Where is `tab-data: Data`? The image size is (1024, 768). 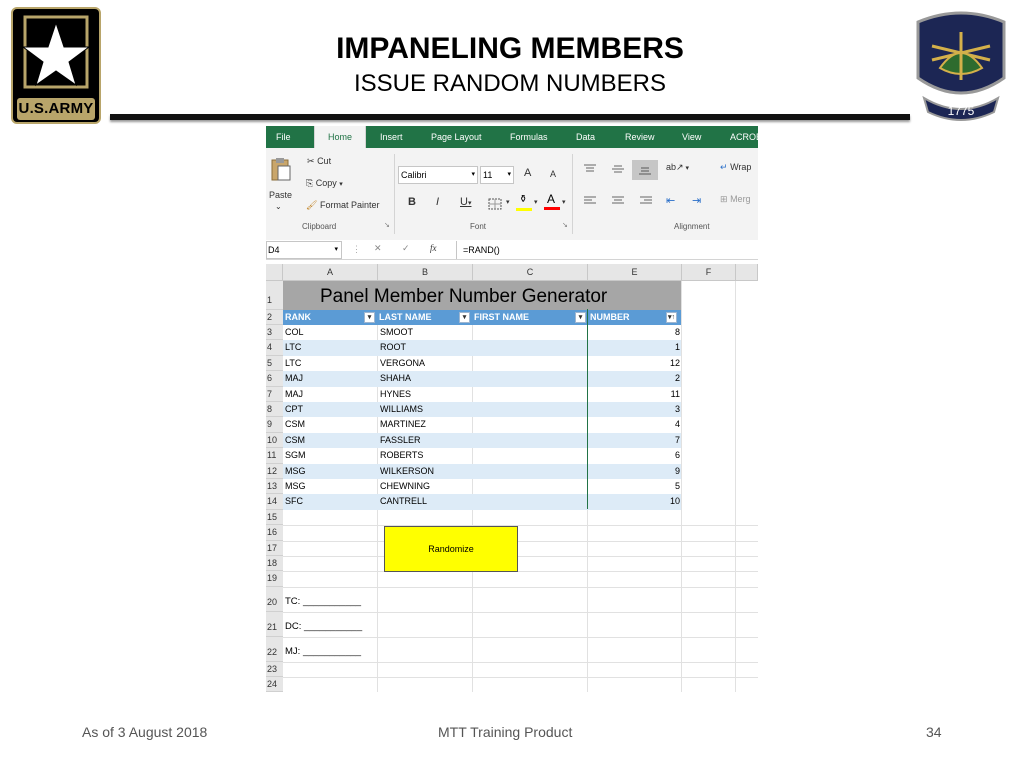
tab-data: Data is located at coordinates (585, 137).